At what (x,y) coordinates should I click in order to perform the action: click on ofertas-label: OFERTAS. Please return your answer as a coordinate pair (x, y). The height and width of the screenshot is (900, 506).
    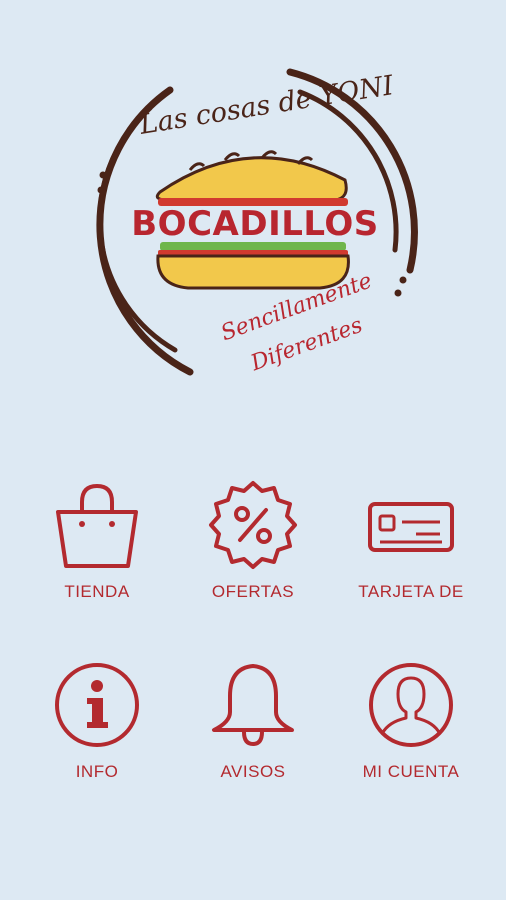
    Looking at the image, I should click on (253, 591).